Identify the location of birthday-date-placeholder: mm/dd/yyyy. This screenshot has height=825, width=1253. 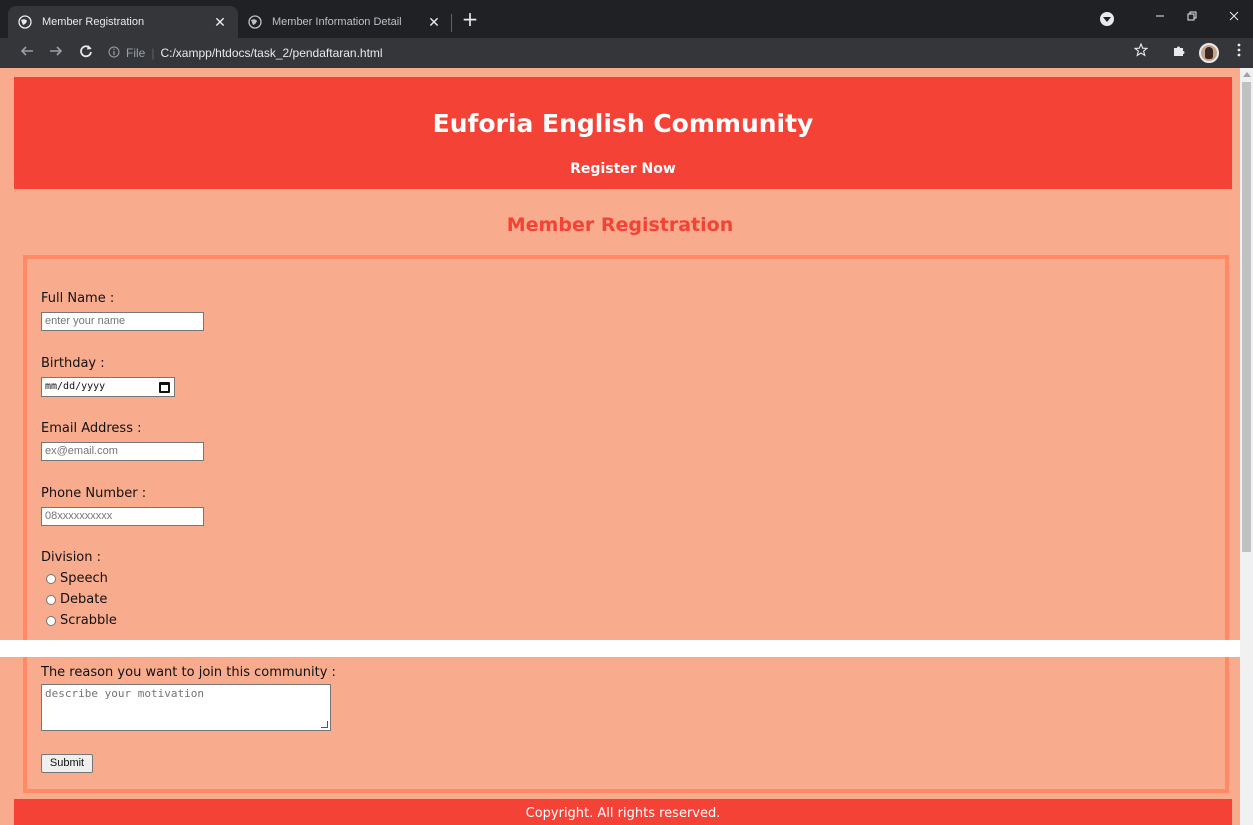
(75, 386).